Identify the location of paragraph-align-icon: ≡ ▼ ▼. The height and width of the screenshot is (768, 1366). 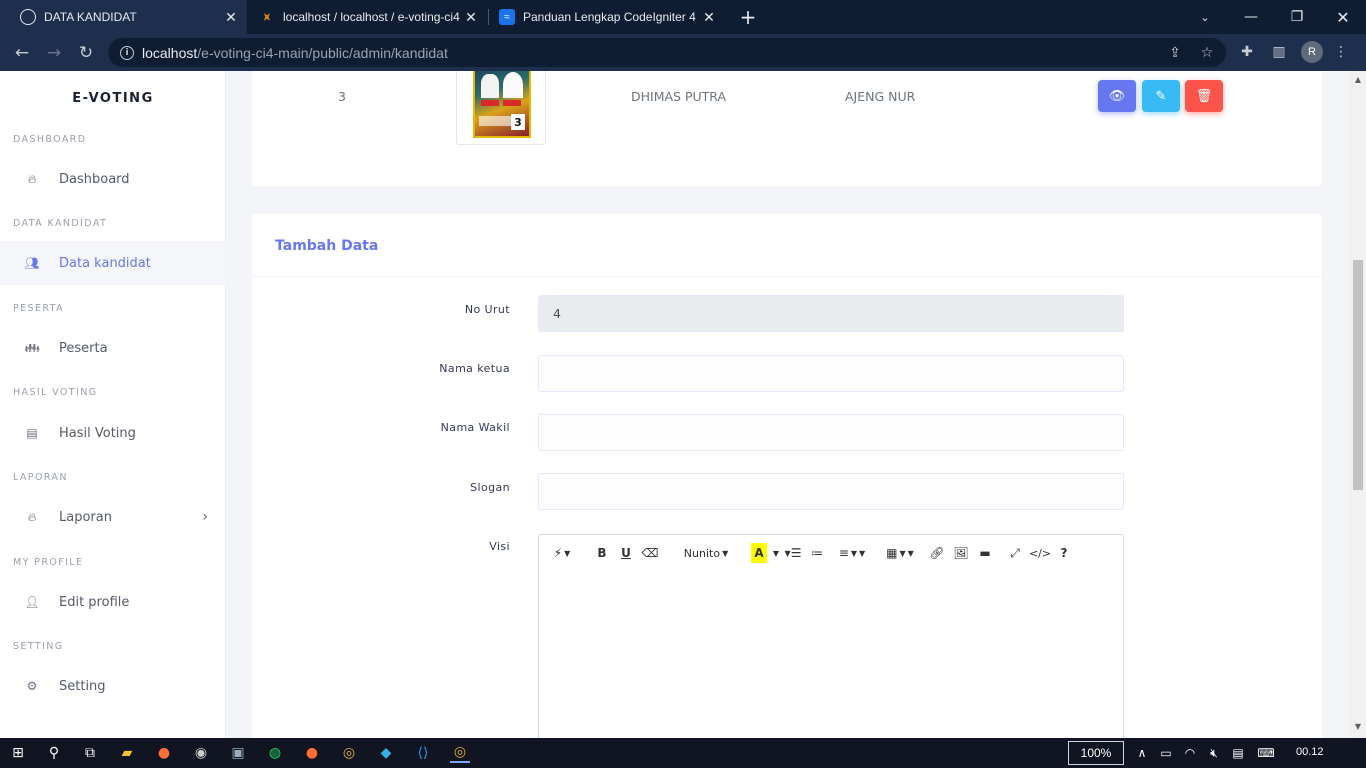
(852, 553).